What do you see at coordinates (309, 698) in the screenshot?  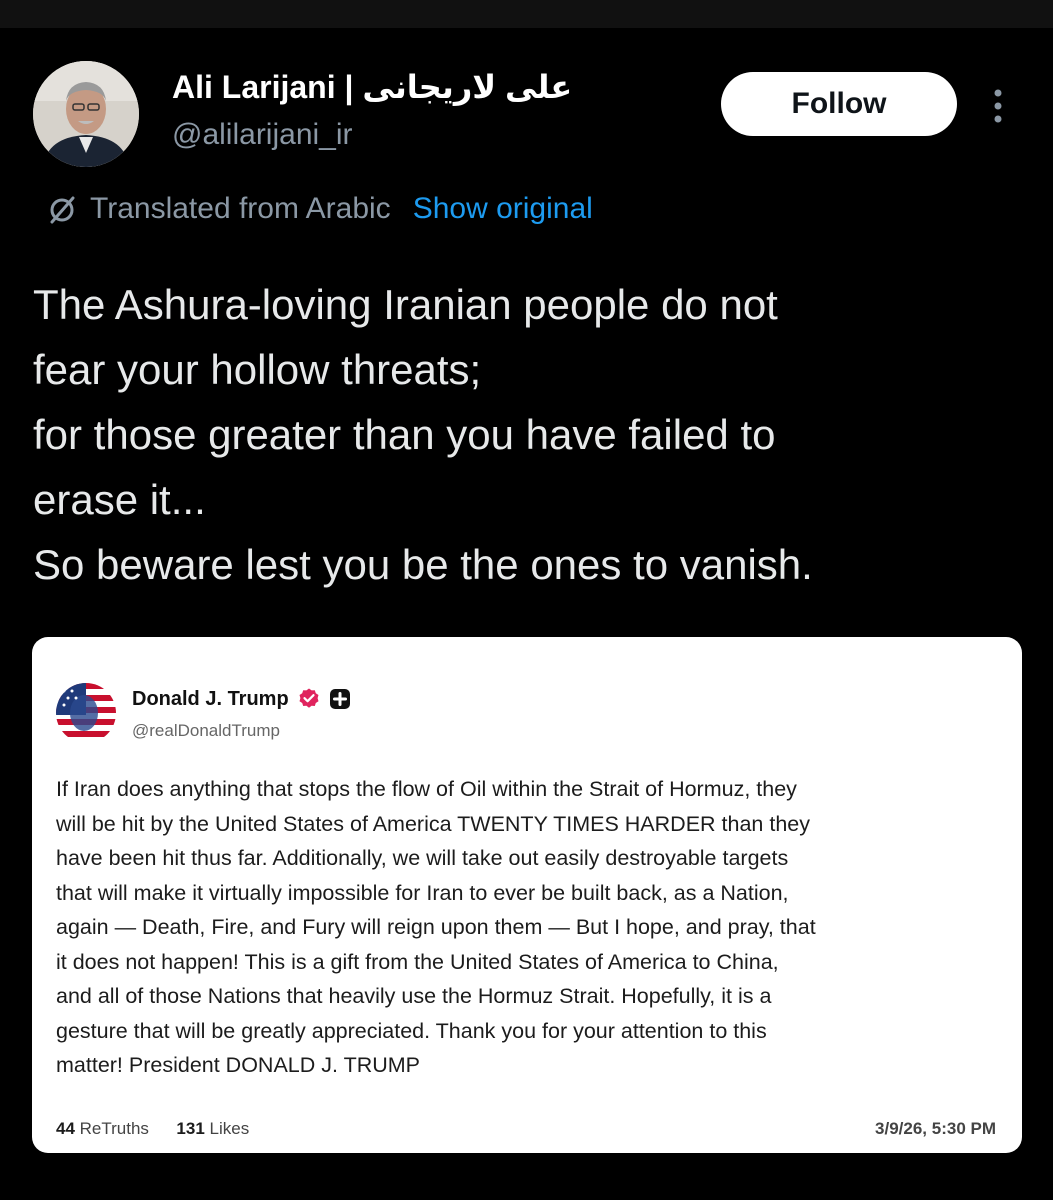 I see `verified-badge-icon` at bounding box center [309, 698].